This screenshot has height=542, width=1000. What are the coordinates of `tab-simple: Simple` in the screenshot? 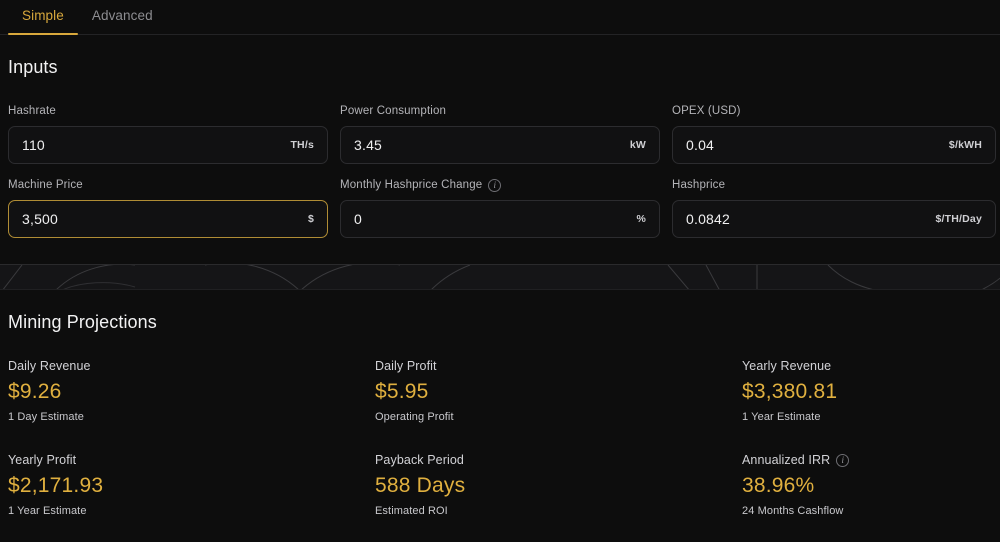 It's located at (43, 17).